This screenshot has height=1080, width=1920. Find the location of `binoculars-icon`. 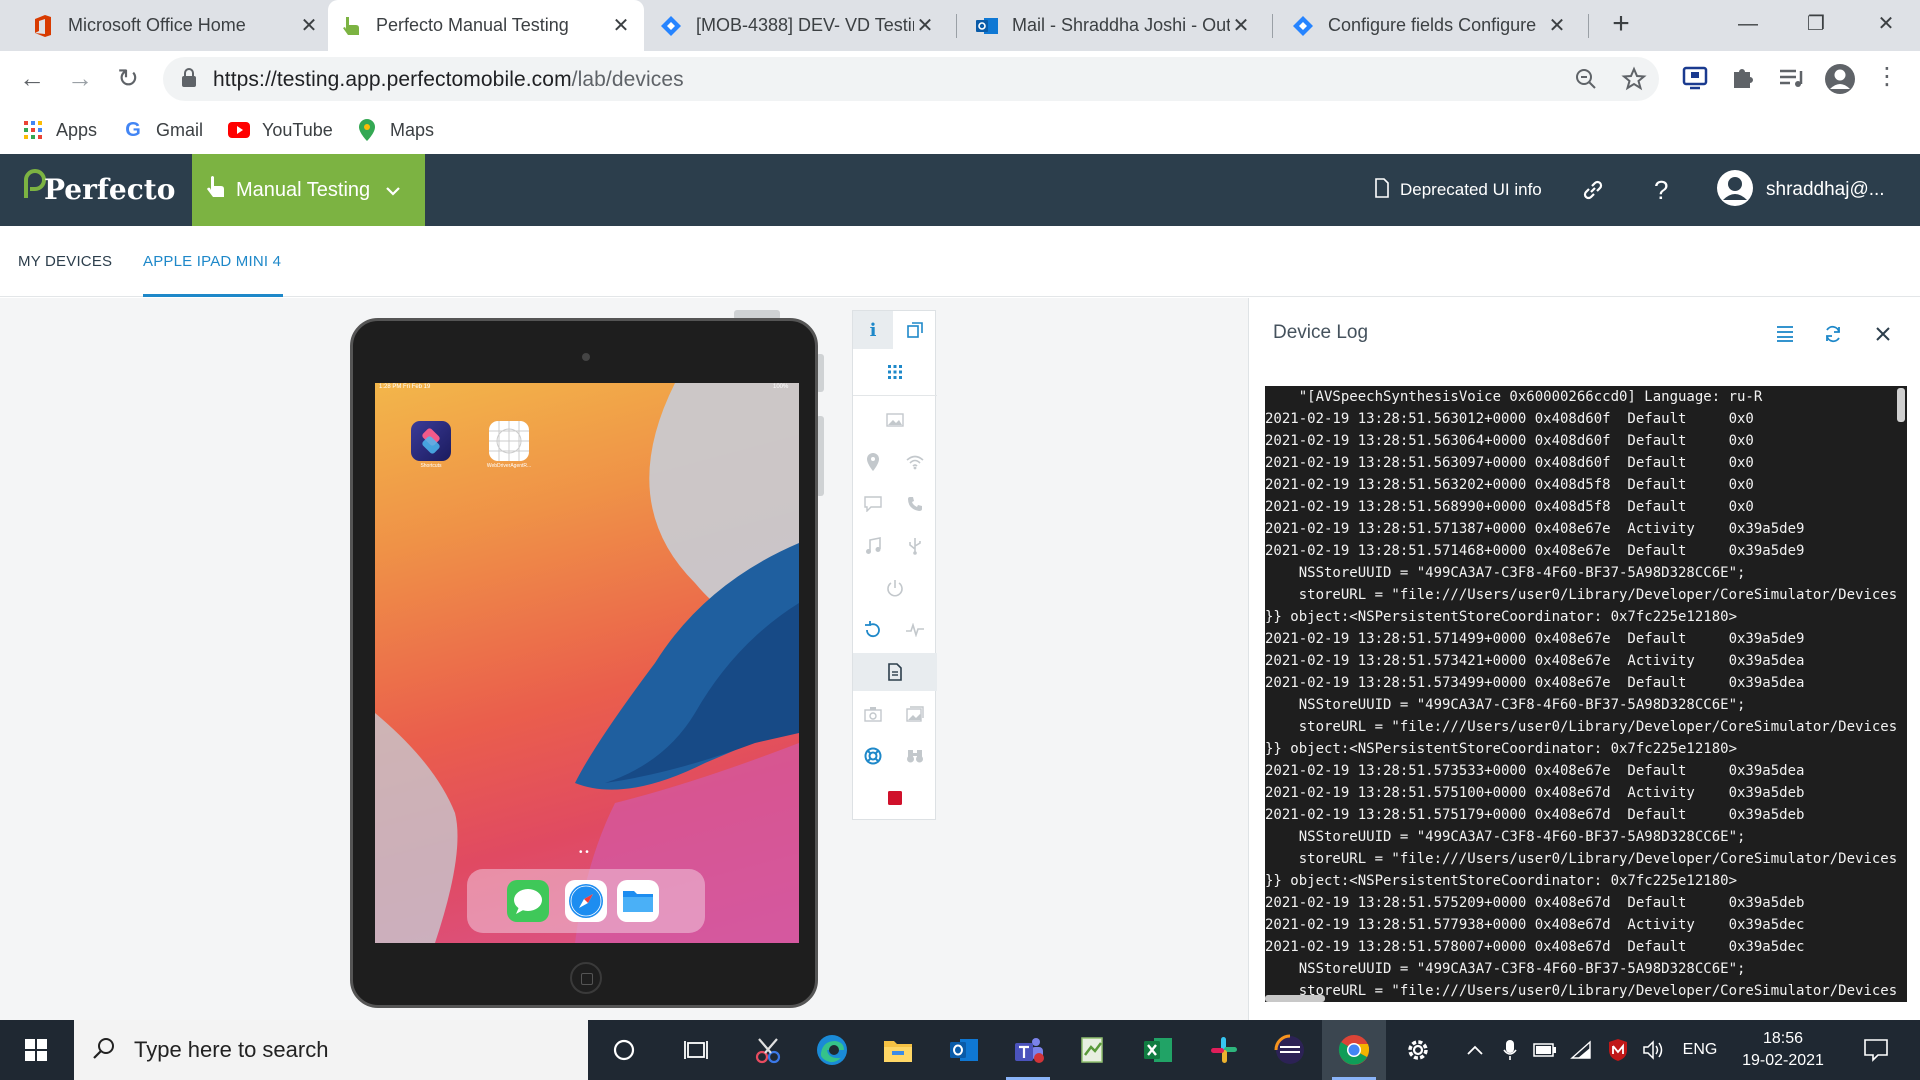

binoculars-icon is located at coordinates (915, 756).